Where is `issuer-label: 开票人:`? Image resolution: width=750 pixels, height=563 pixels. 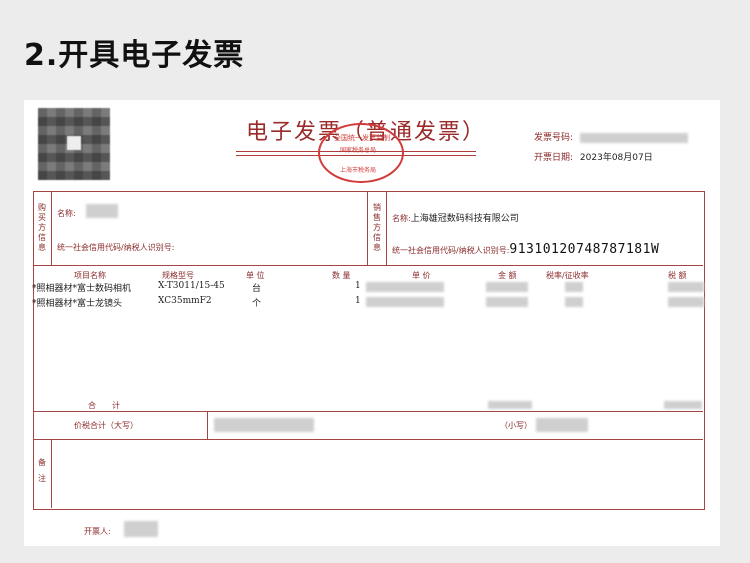 issuer-label: 开票人: is located at coordinates (97, 531).